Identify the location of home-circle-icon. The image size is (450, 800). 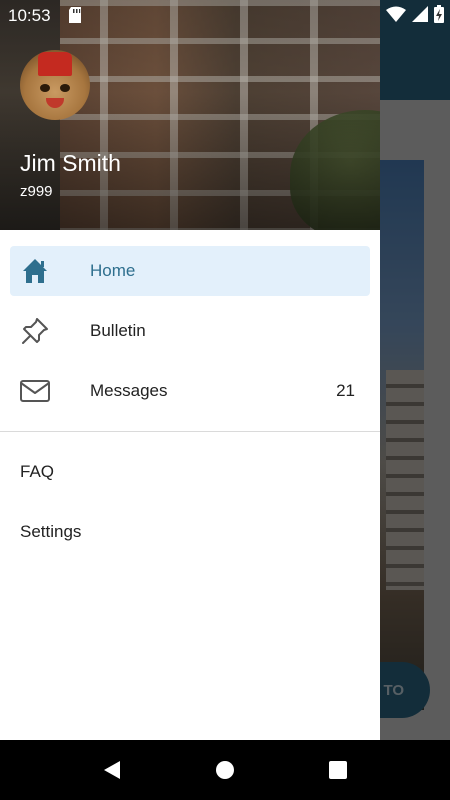
(225, 770).